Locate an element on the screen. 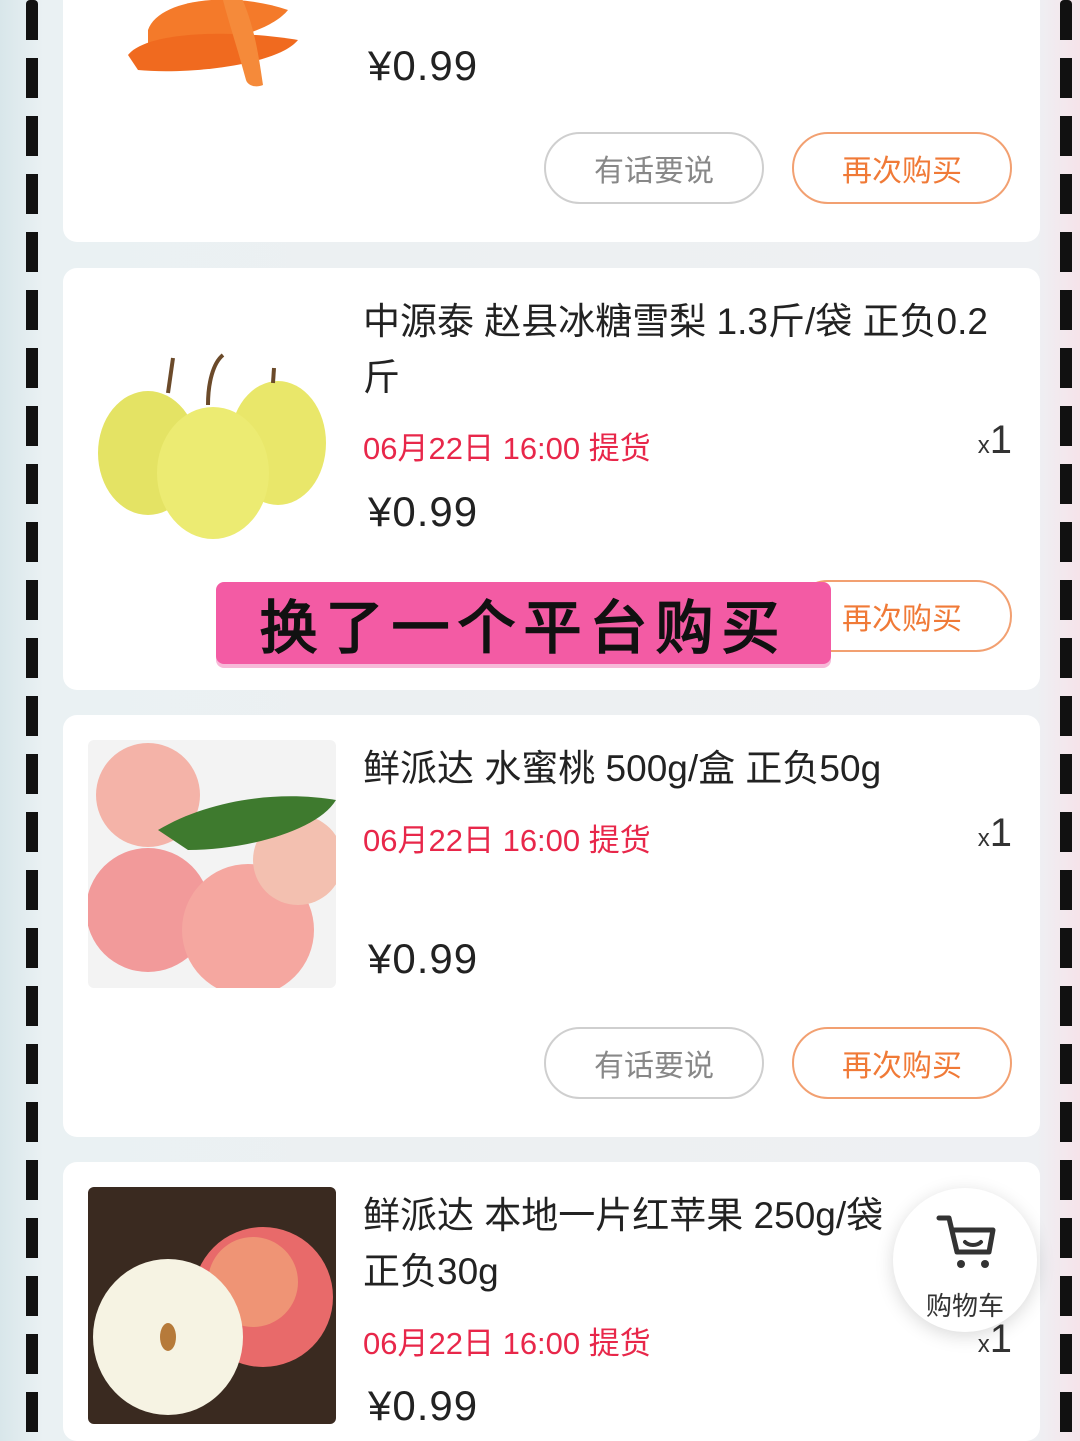  product-image-peach is located at coordinates (212, 864).